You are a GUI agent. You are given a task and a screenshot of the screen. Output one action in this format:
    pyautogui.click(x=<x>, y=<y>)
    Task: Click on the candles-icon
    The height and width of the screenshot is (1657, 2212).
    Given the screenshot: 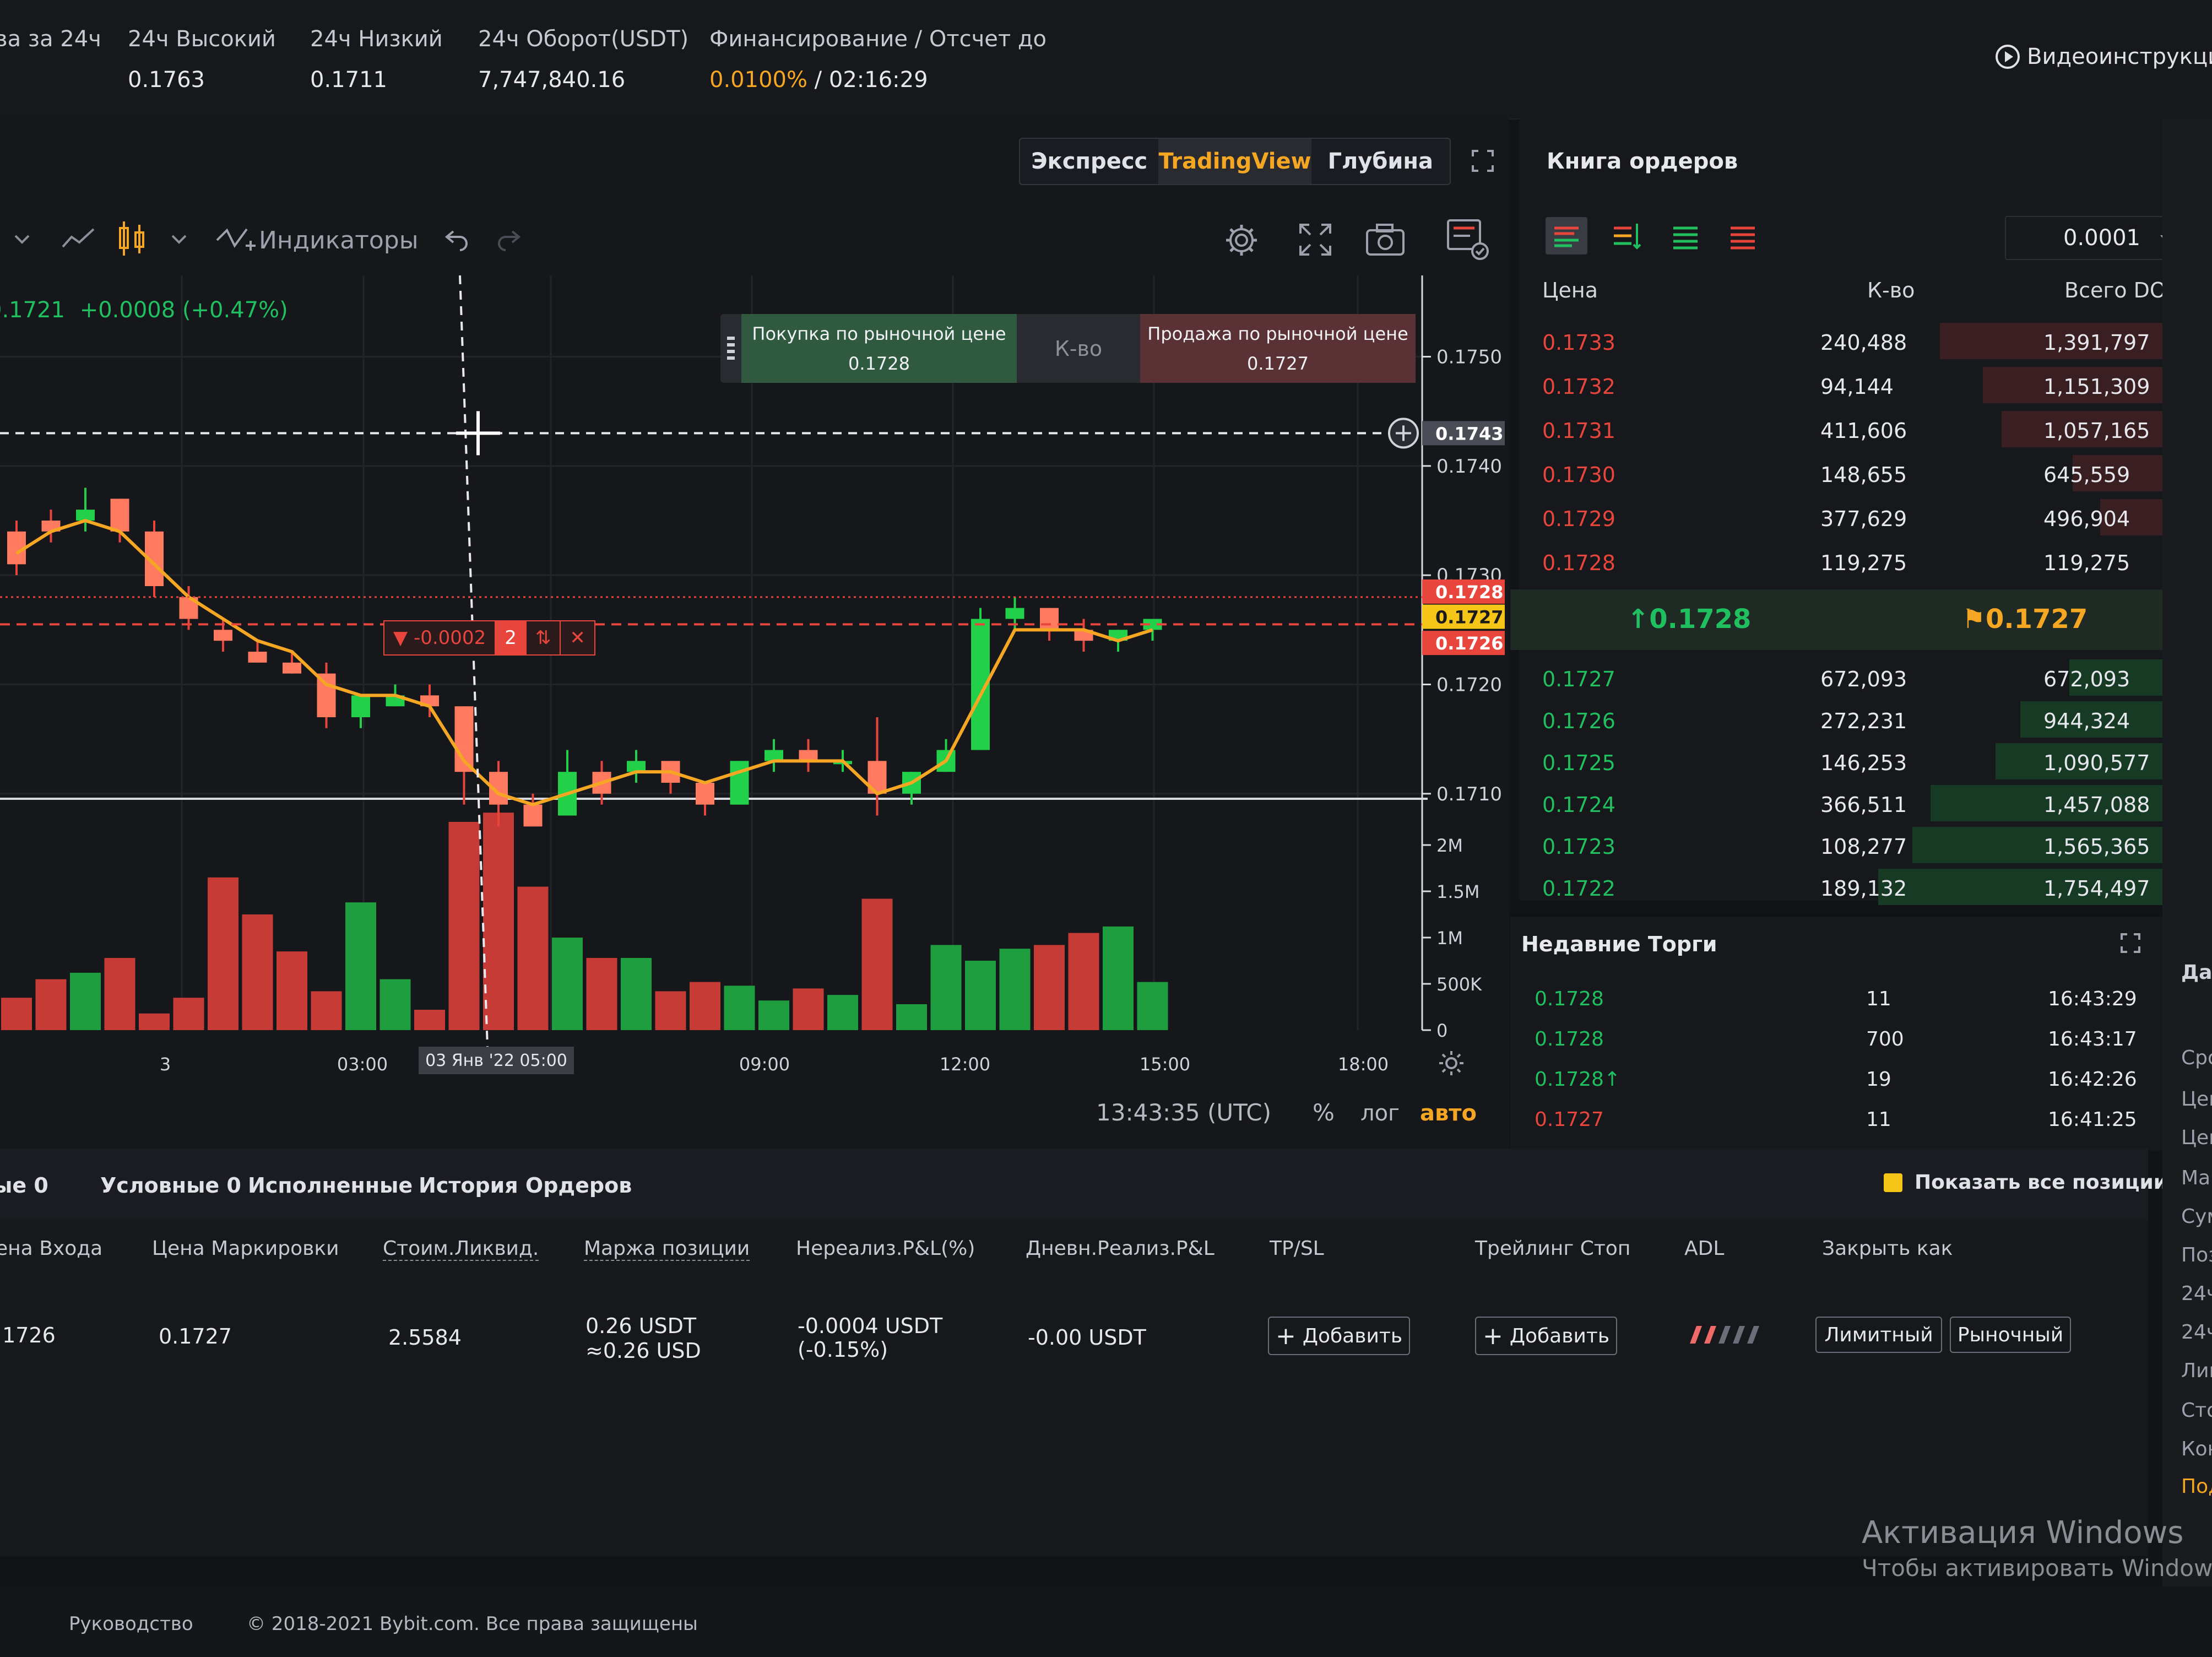 What is the action you would take?
    pyautogui.click(x=132, y=239)
    